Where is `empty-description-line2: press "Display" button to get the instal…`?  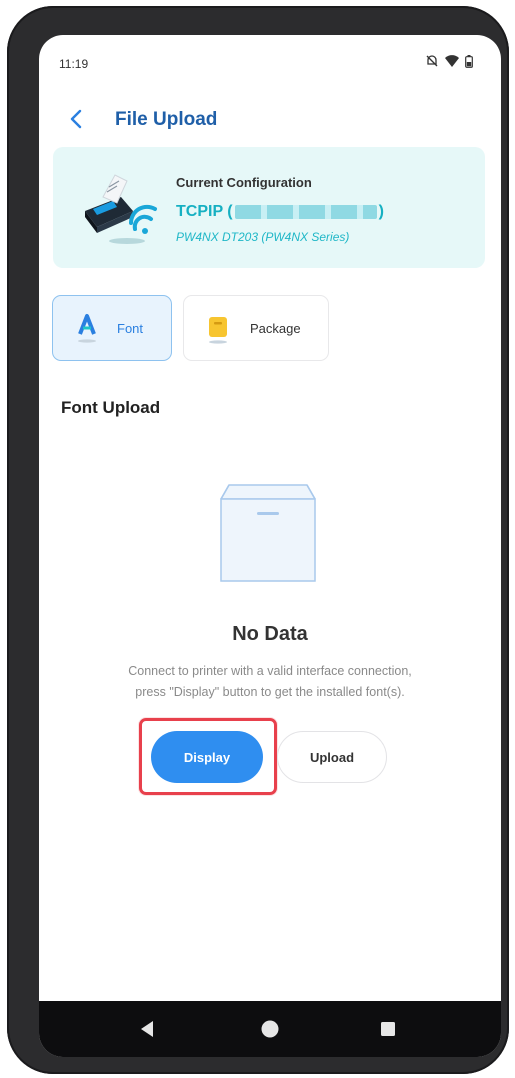 empty-description-line2: press "Display" button to get the instal… is located at coordinates (270, 692).